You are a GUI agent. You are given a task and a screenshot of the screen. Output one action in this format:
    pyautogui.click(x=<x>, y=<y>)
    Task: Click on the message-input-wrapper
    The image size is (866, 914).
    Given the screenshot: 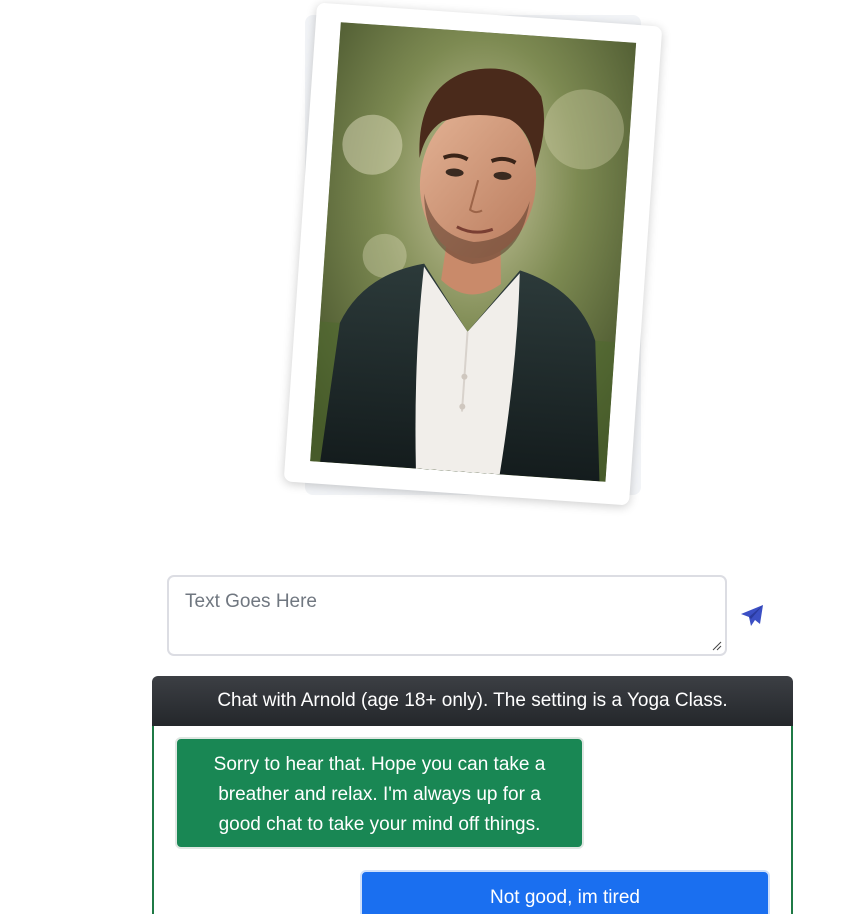 What is the action you would take?
    pyautogui.click(x=447, y=615)
    